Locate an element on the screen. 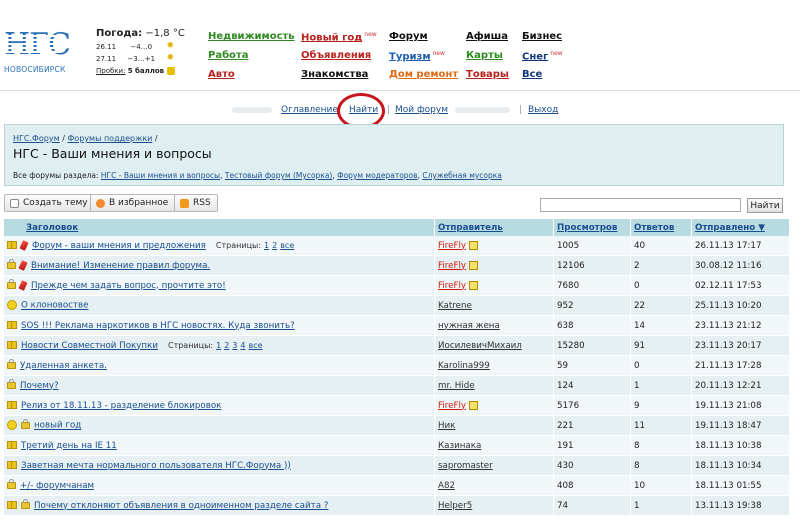 This screenshot has width=800, height=519. topic-cell: Прежде чем задать вопрос, прочтите это! is located at coordinates (219, 285).